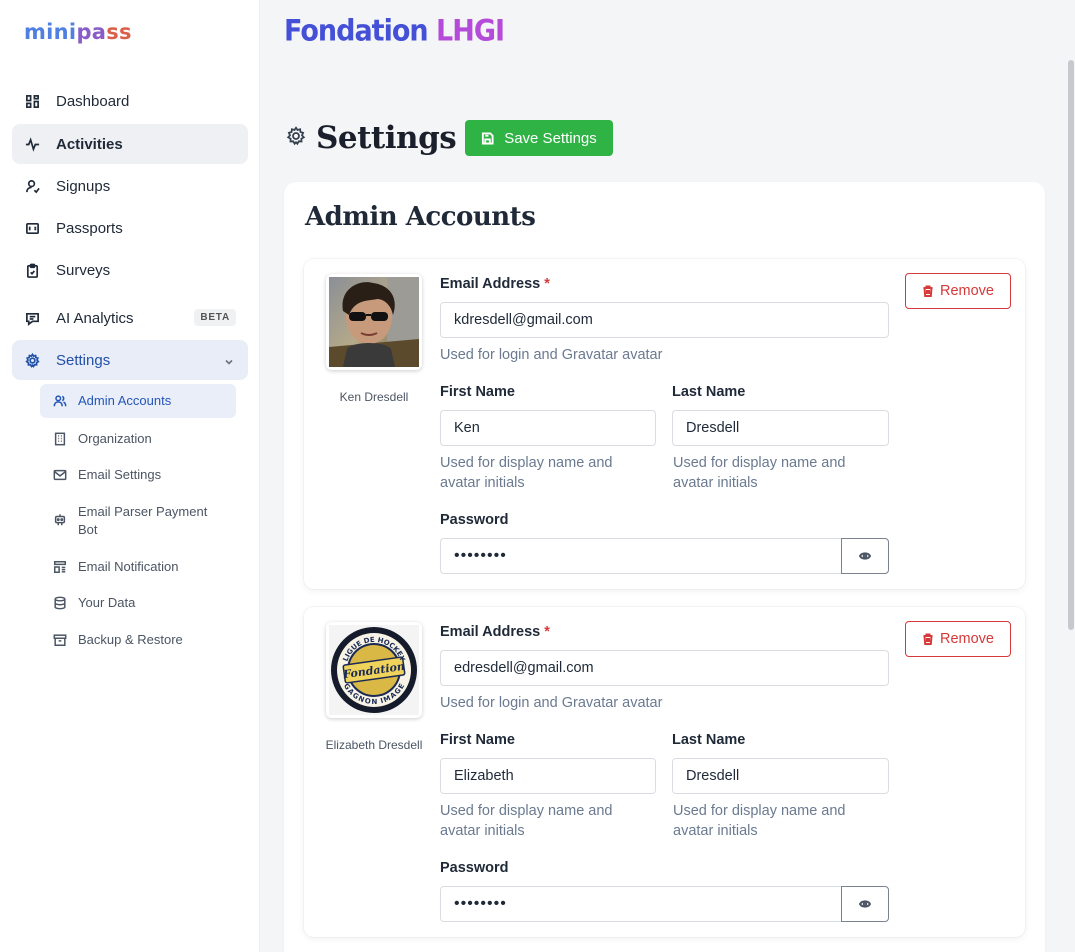 This screenshot has height=952, width=1075. What do you see at coordinates (60, 567) in the screenshot?
I see `template-icon` at bounding box center [60, 567].